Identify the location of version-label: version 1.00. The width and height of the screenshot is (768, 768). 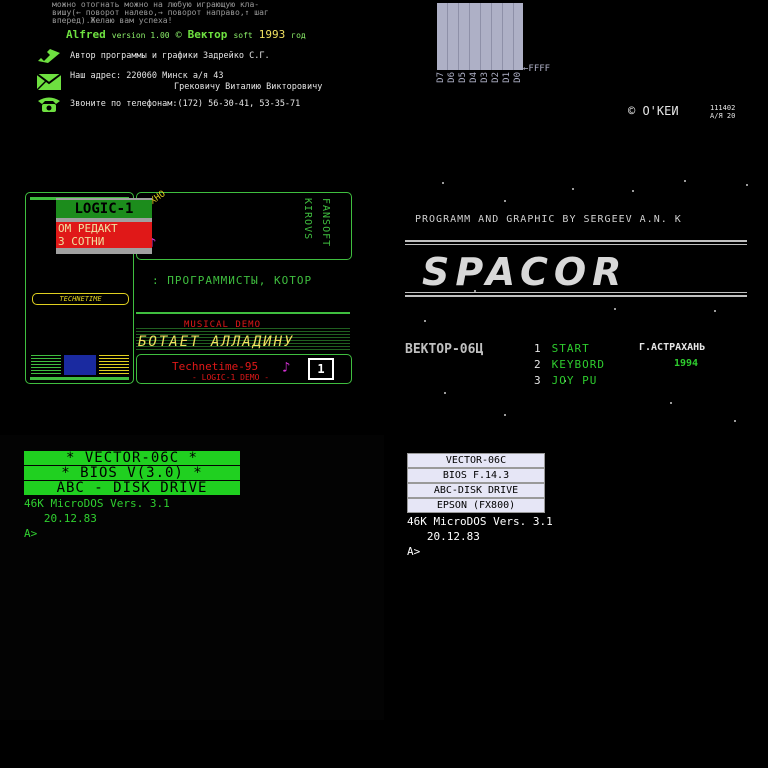
(140, 35).